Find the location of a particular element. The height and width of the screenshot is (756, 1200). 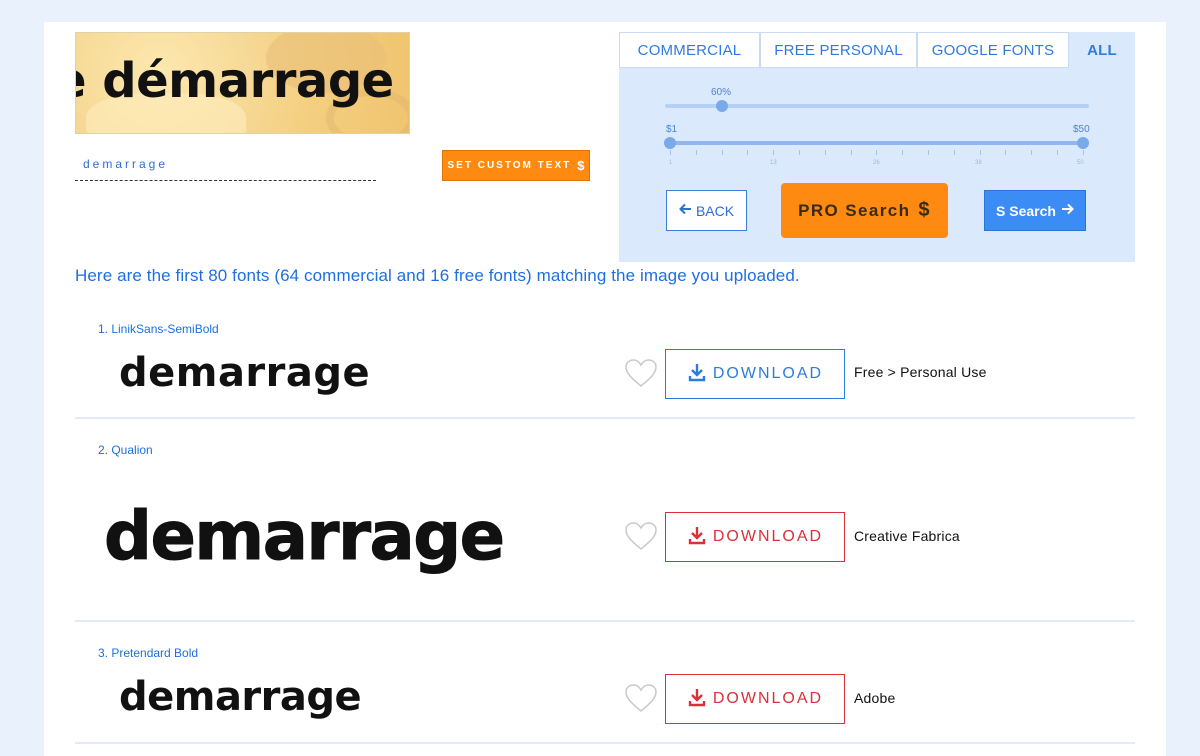

set-custom-text-button: SET CUSTOM TEXT $ is located at coordinates (516, 165).